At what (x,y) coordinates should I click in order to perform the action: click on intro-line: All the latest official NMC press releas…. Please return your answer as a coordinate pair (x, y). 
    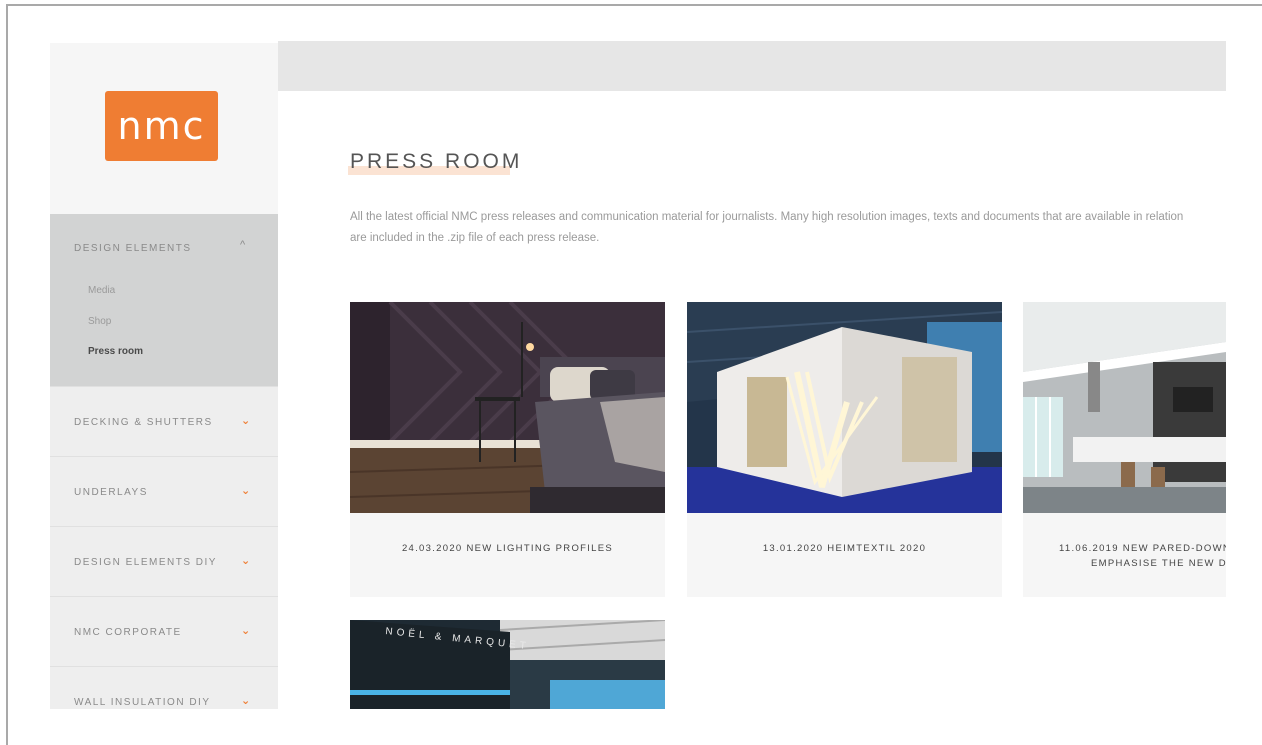
    Looking at the image, I should click on (767, 217).